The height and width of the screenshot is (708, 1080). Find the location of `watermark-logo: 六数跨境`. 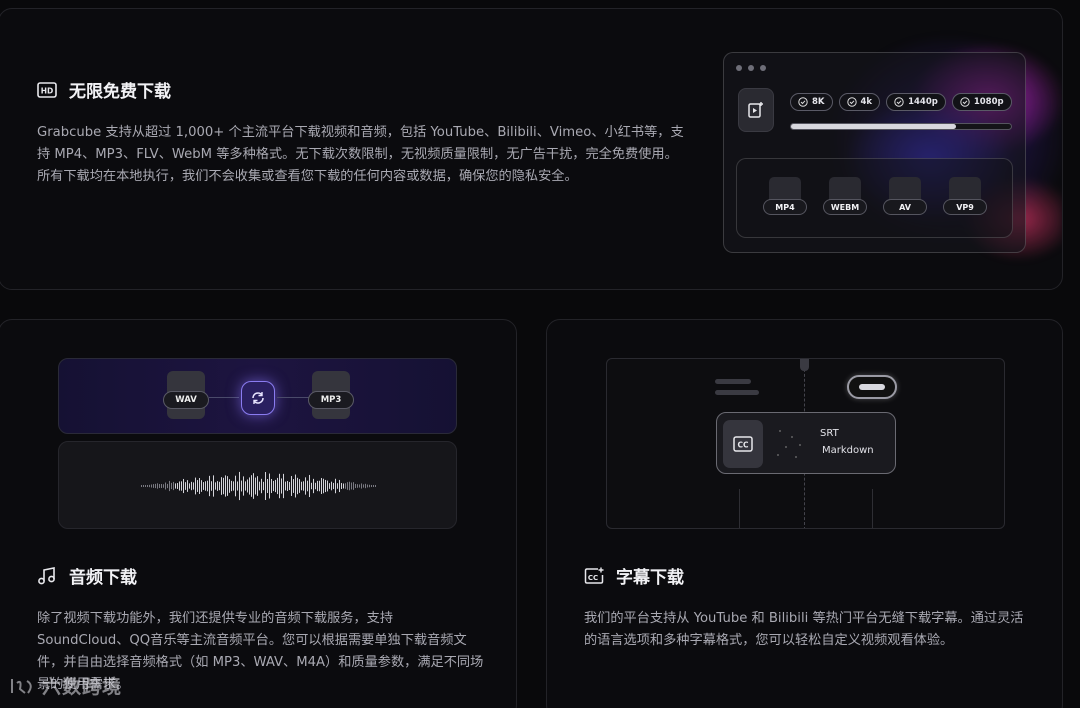

watermark-logo: 六数跨境 is located at coordinates (65, 685).